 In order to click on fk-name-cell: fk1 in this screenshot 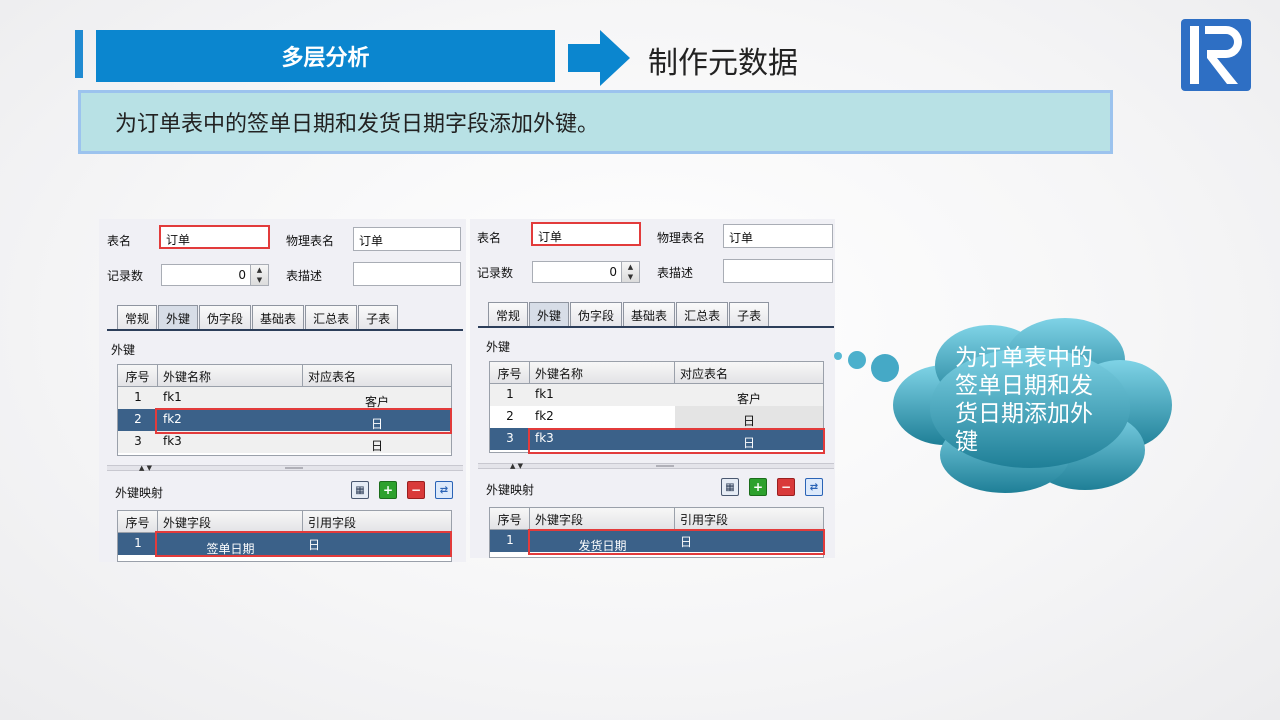, I will do `click(172, 397)`.